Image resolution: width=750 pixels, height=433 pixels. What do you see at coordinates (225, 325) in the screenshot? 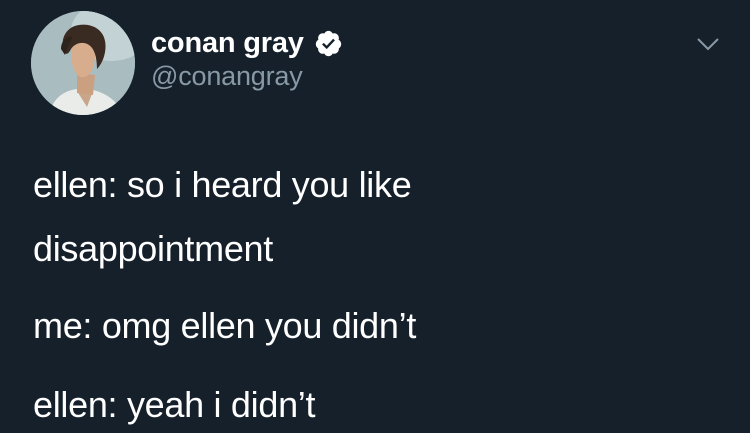
I see `tweet-text-line: me: omg ellen you didn’t` at bounding box center [225, 325].